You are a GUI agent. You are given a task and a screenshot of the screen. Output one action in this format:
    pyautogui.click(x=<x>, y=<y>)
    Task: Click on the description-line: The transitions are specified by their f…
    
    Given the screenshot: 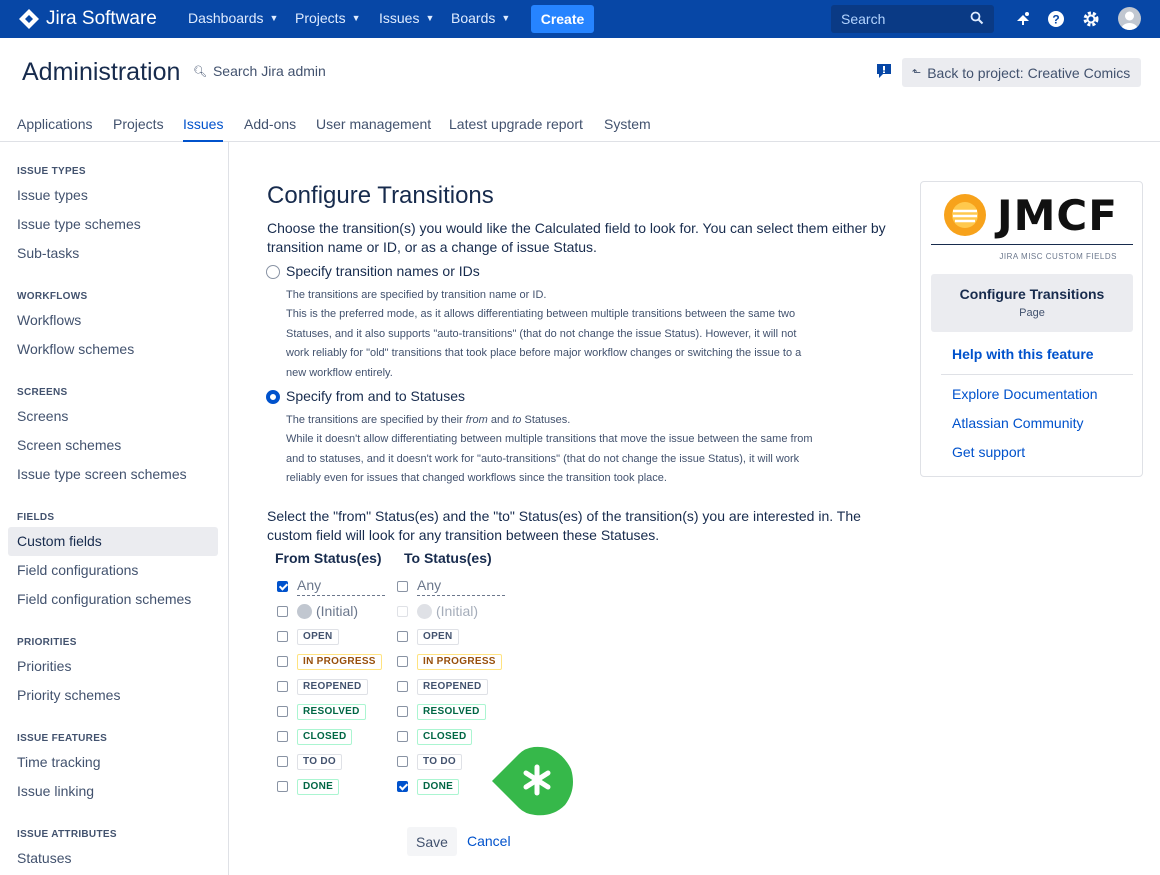 What is the action you would take?
    pyautogui.click(x=583, y=420)
    